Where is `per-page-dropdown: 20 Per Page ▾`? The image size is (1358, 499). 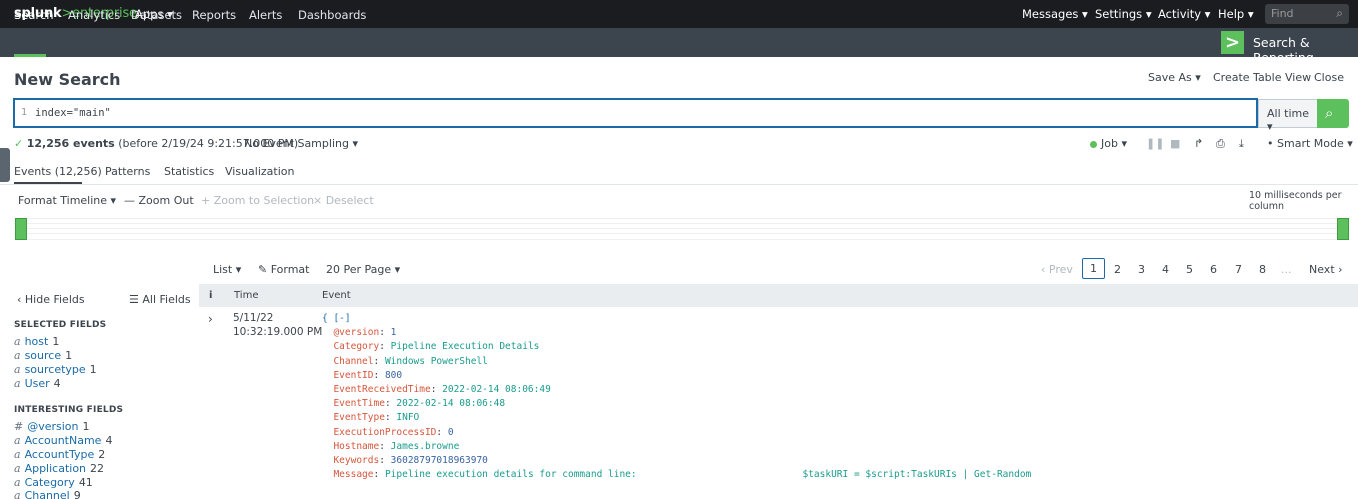 per-page-dropdown: 20 Per Page ▾ is located at coordinates (363, 269).